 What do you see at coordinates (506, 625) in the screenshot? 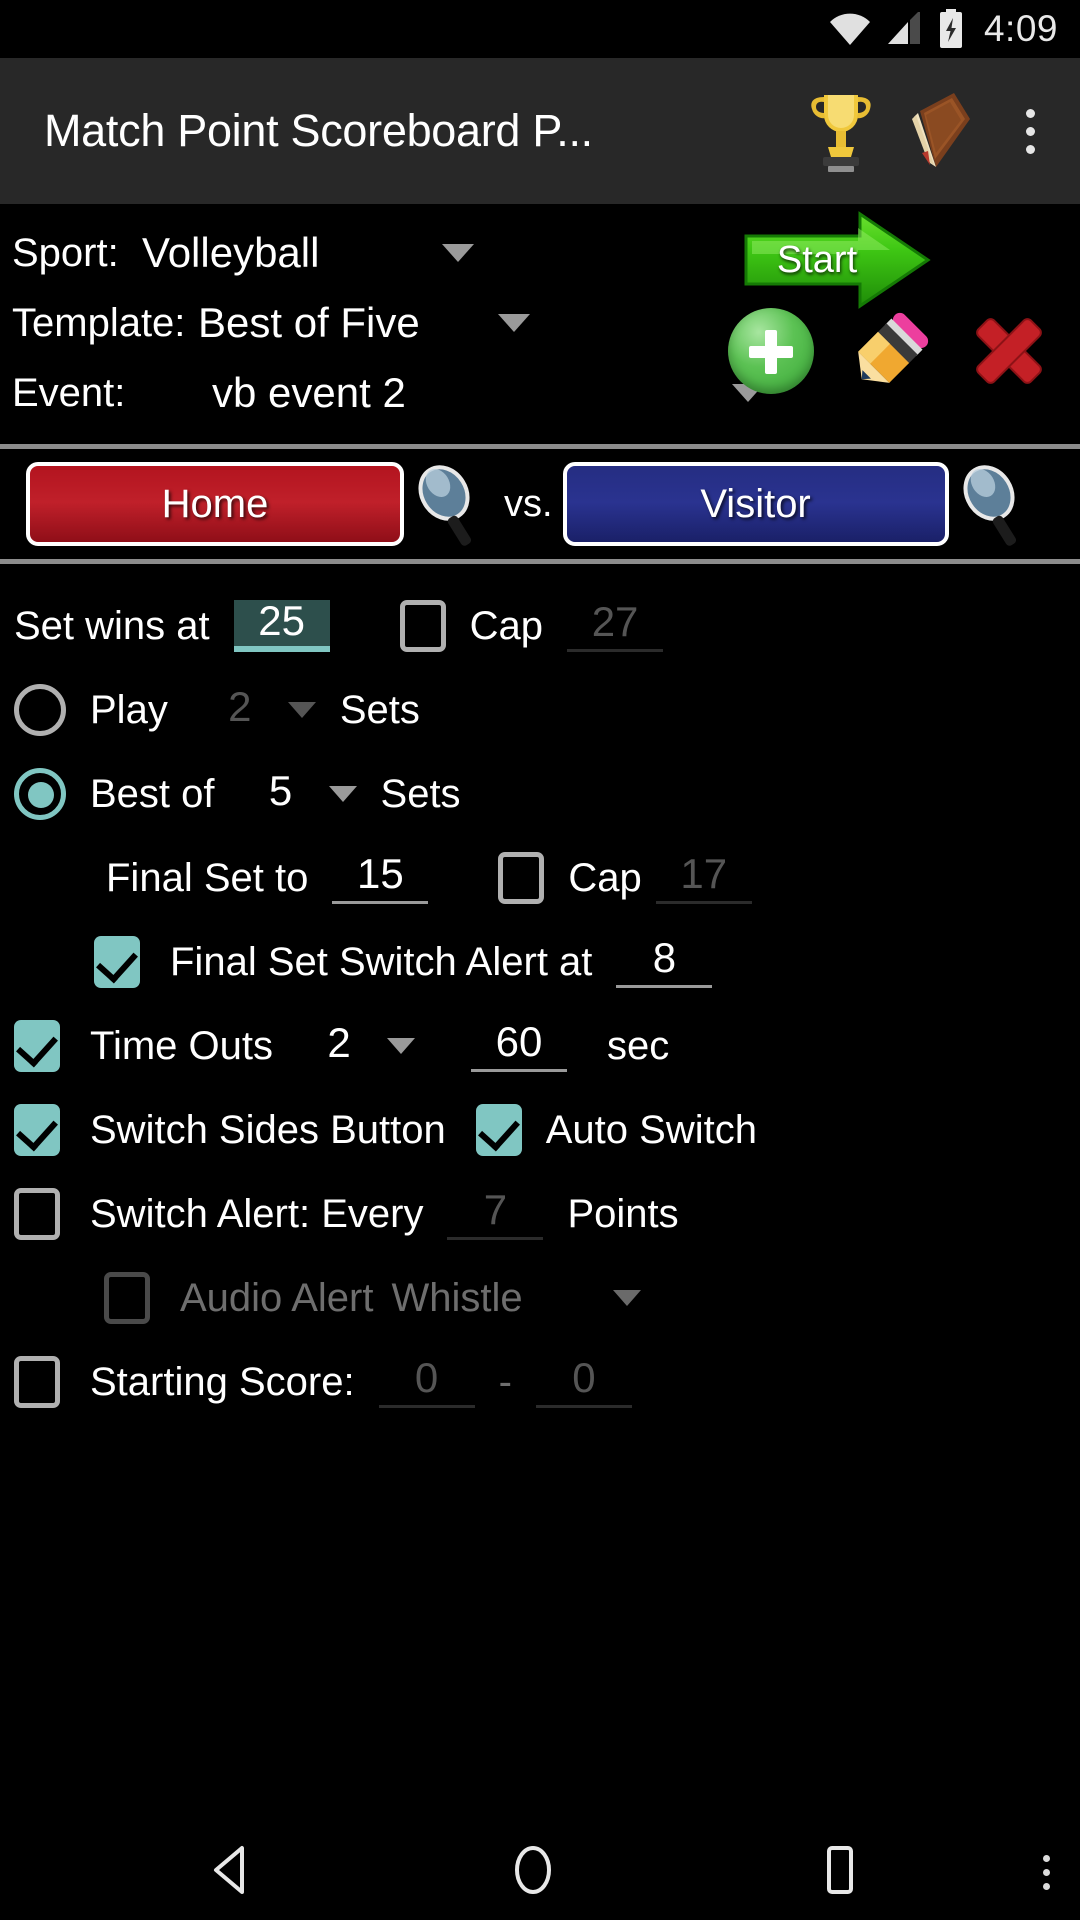
I see `set-cap-label: Cap` at bounding box center [506, 625].